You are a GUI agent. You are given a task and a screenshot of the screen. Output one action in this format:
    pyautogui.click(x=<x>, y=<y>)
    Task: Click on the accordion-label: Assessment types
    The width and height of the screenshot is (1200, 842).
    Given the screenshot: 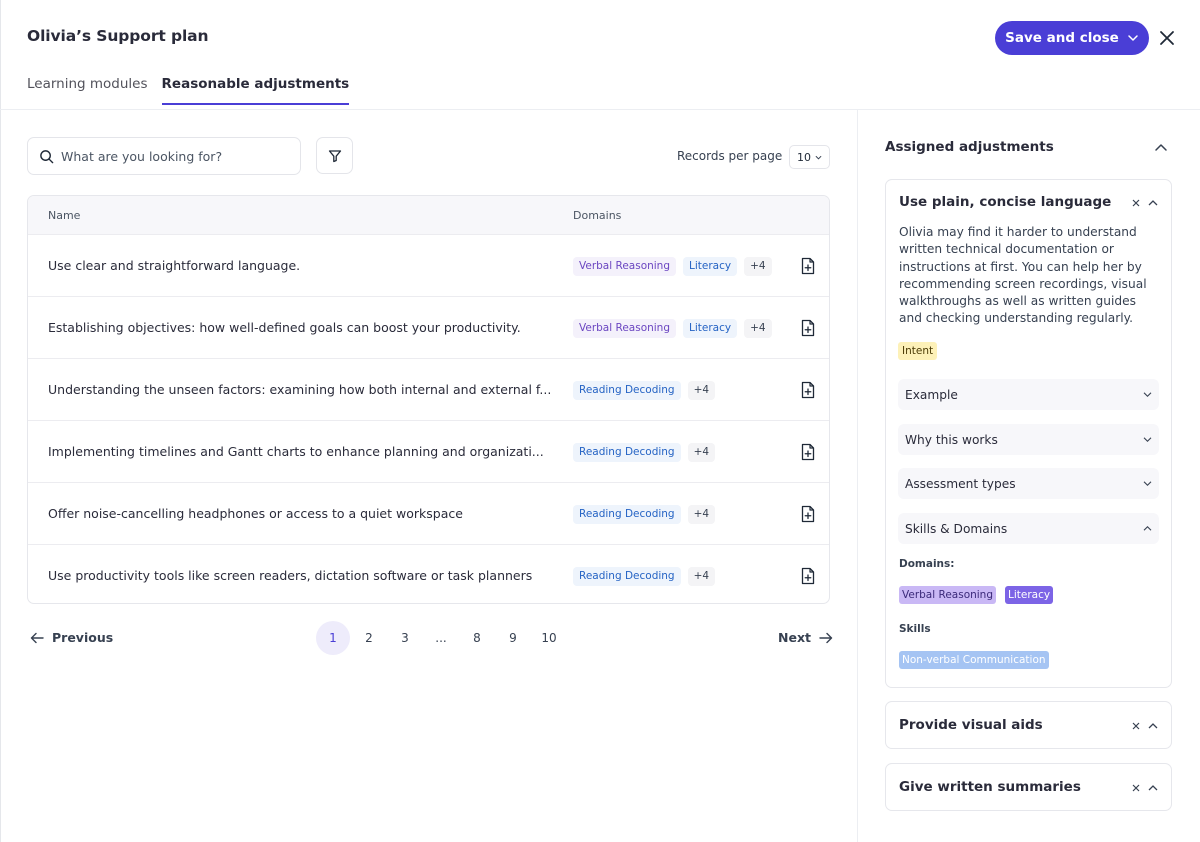 What is the action you would take?
    pyautogui.click(x=960, y=483)
    